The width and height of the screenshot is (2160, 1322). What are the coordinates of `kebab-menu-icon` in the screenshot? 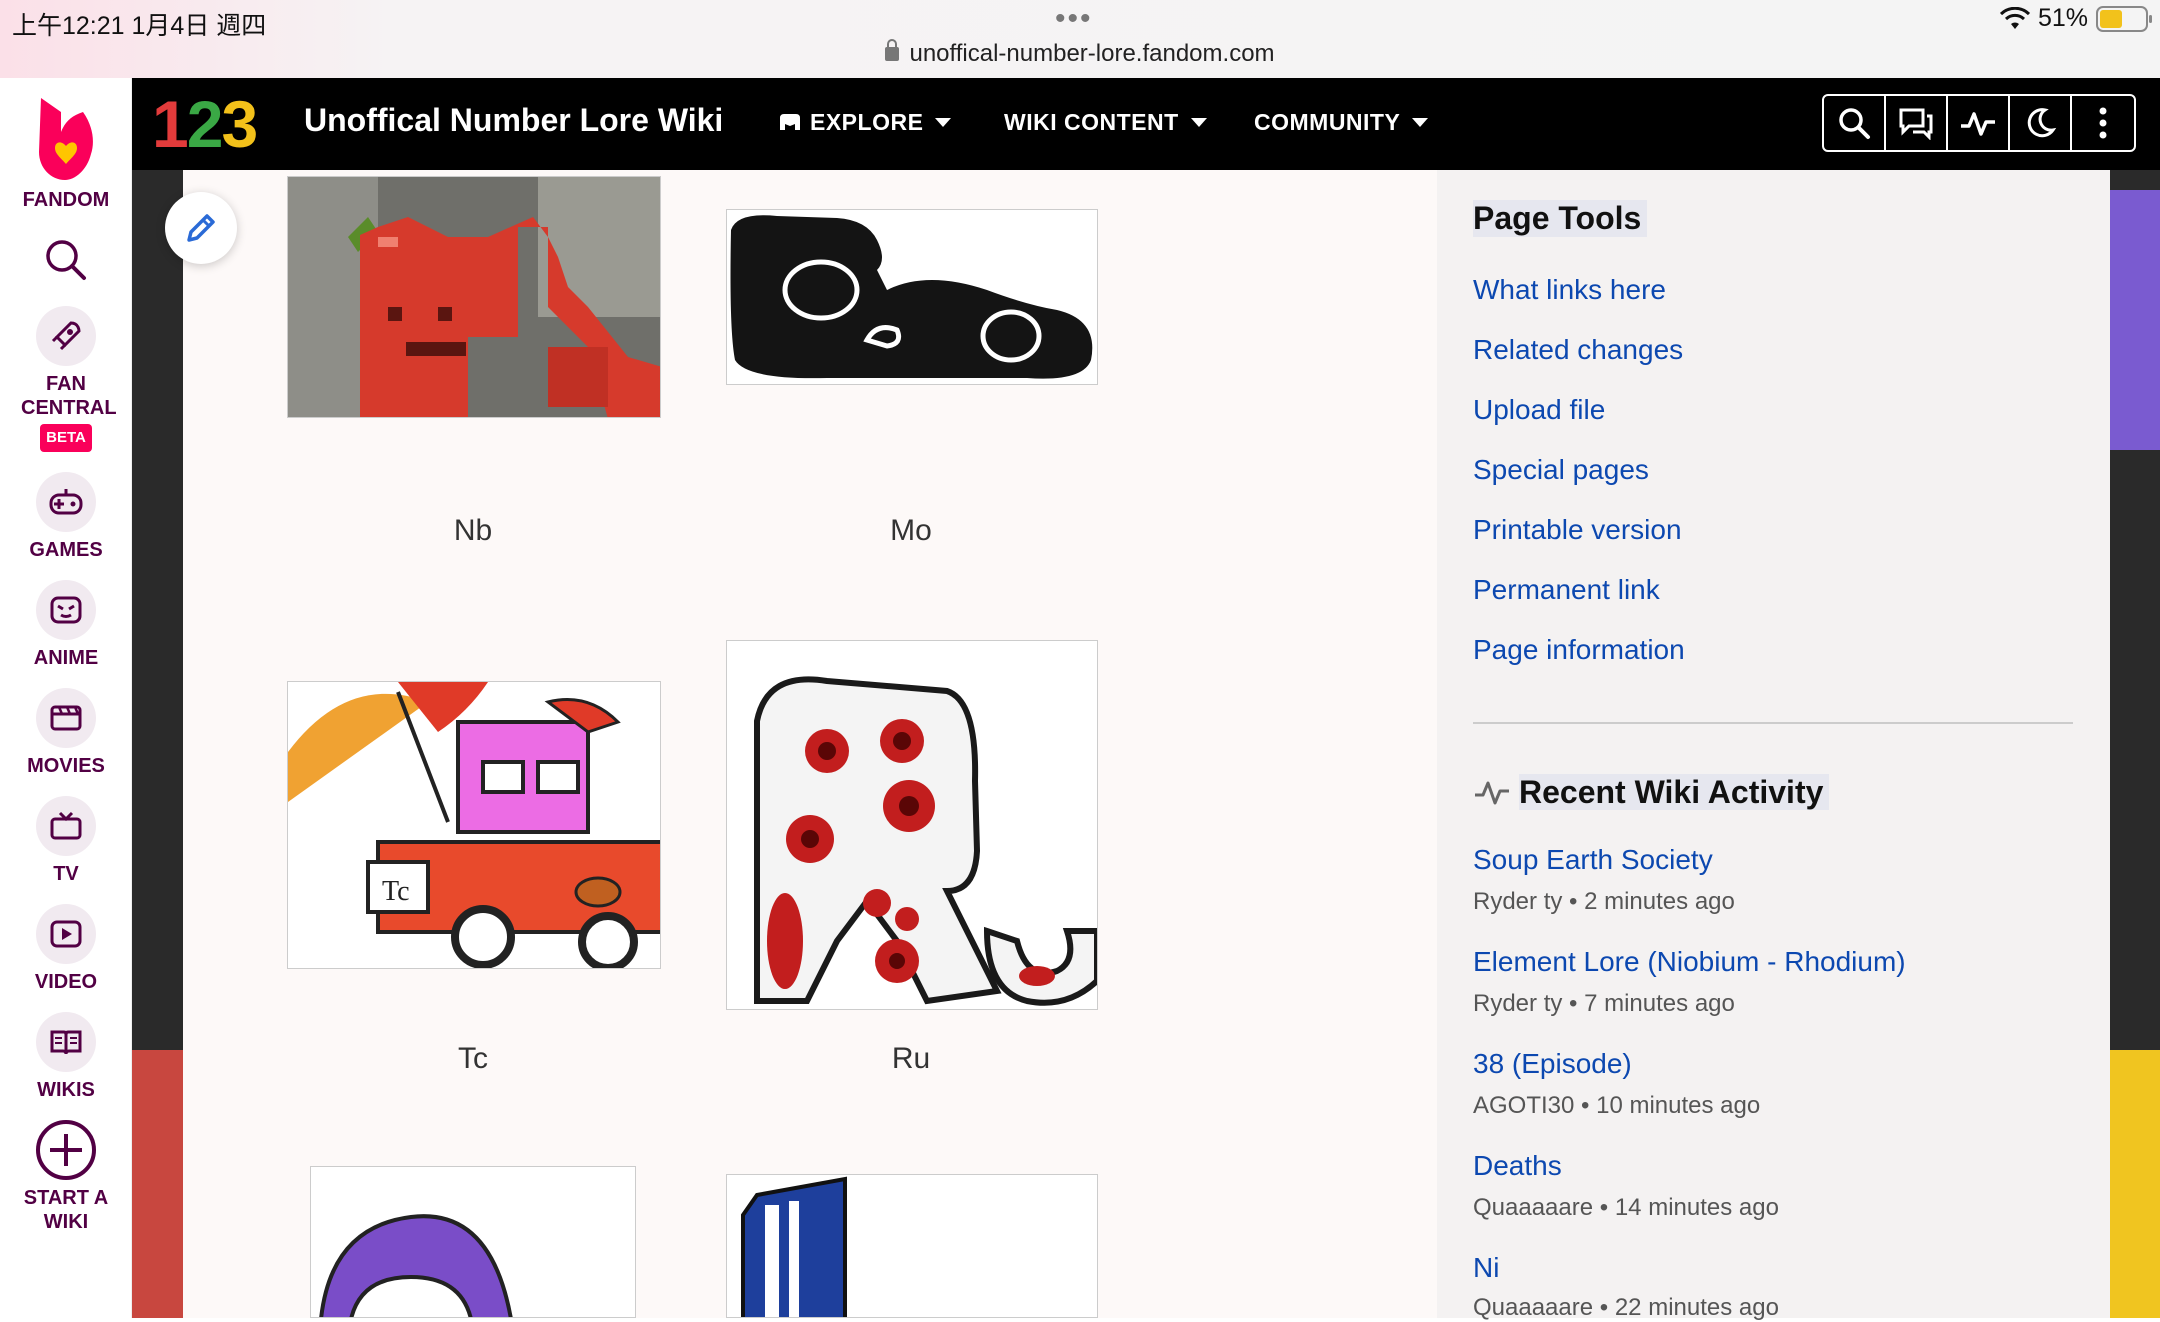 It's located at (2103, 123).